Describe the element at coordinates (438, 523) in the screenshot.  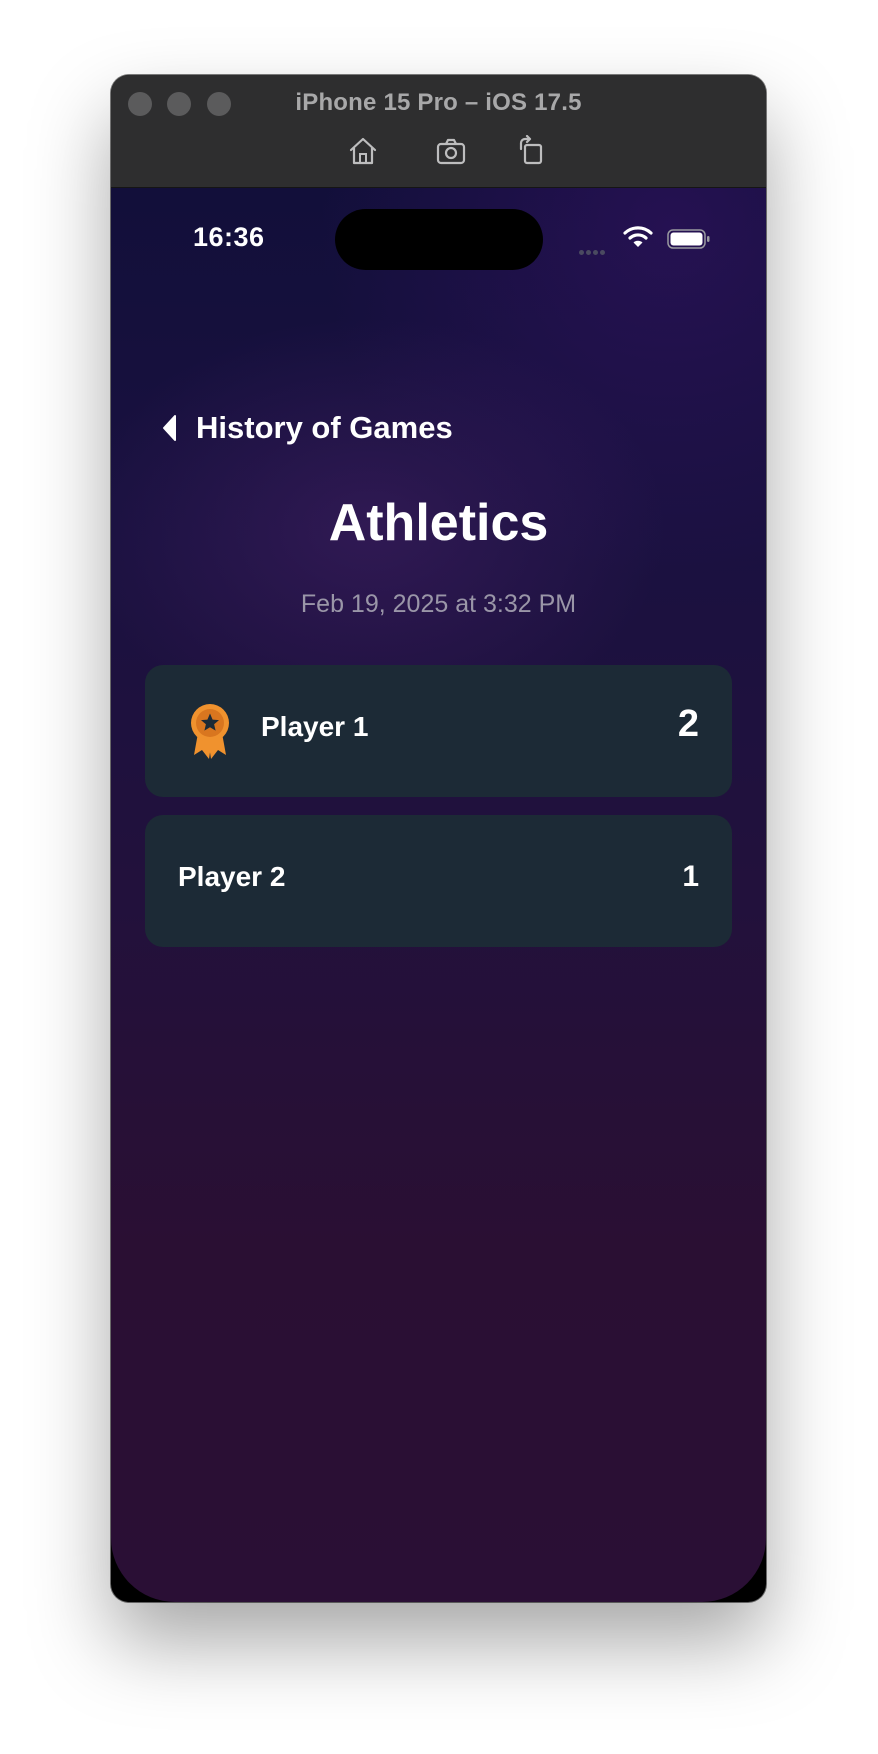
I see `page-title: Athletics` at that location.